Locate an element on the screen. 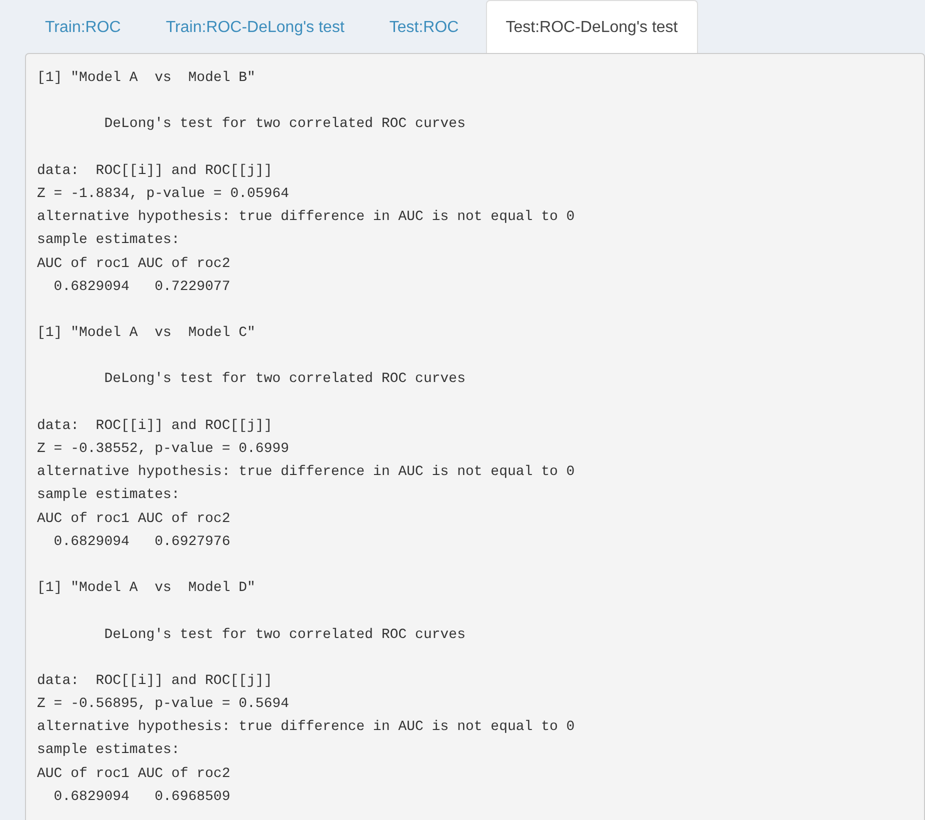  output-line: Z = -0.56895, p-value = 0.5694 is located at coordinates (163, 704).